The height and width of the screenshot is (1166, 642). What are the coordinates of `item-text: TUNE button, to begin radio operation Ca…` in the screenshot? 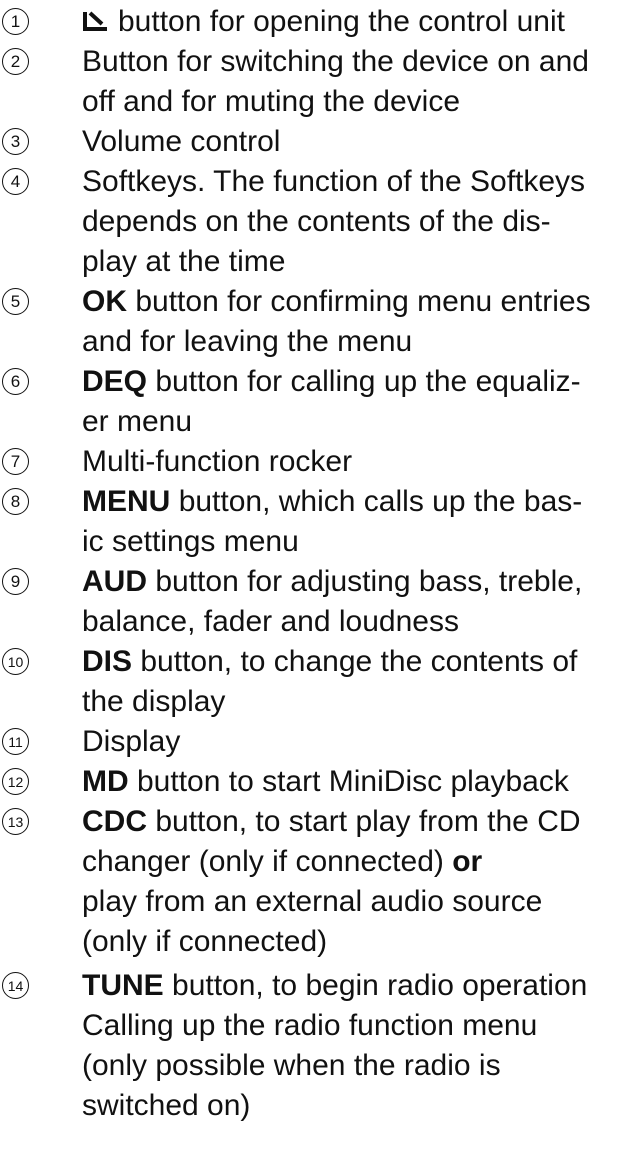 It's located at (335, 1045).